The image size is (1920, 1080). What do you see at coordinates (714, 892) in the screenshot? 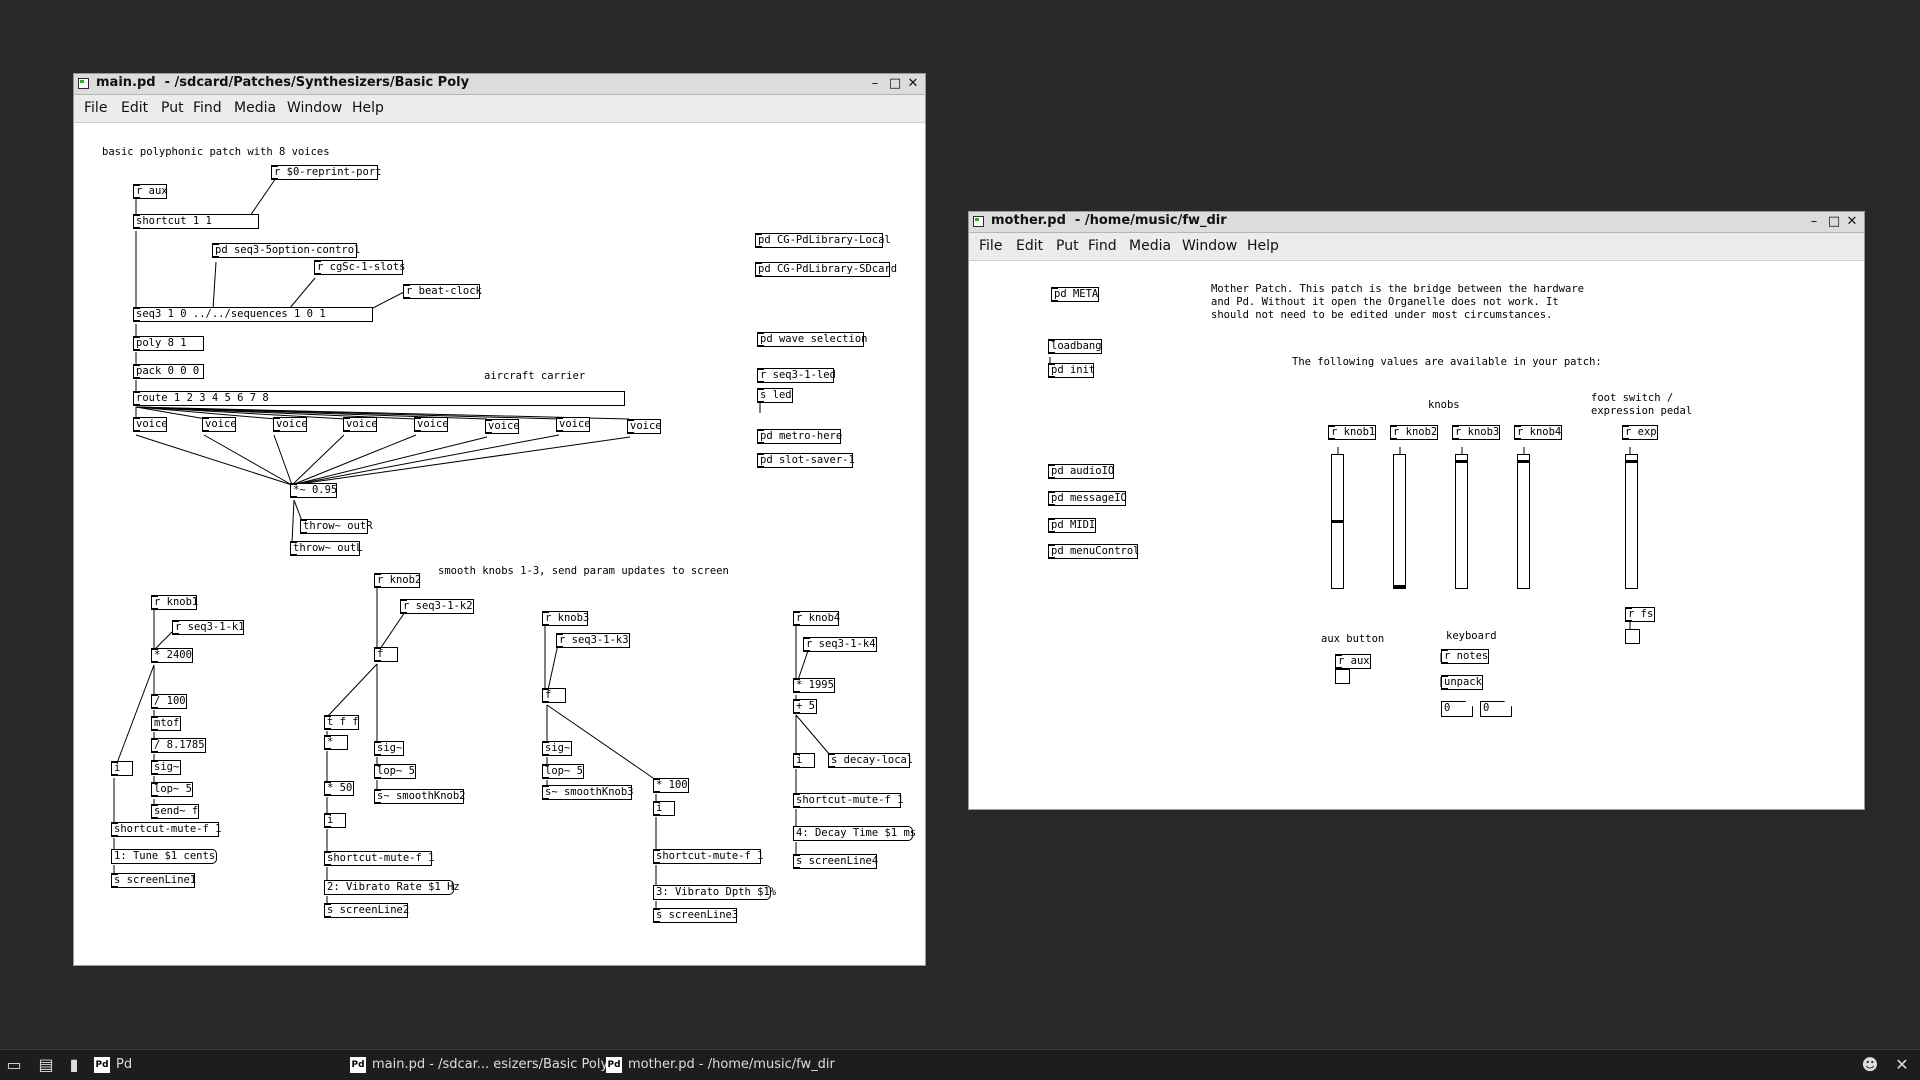
I see `pd-message: 3: Vibrato Dpth $1%` at bounding box center [714, 892].